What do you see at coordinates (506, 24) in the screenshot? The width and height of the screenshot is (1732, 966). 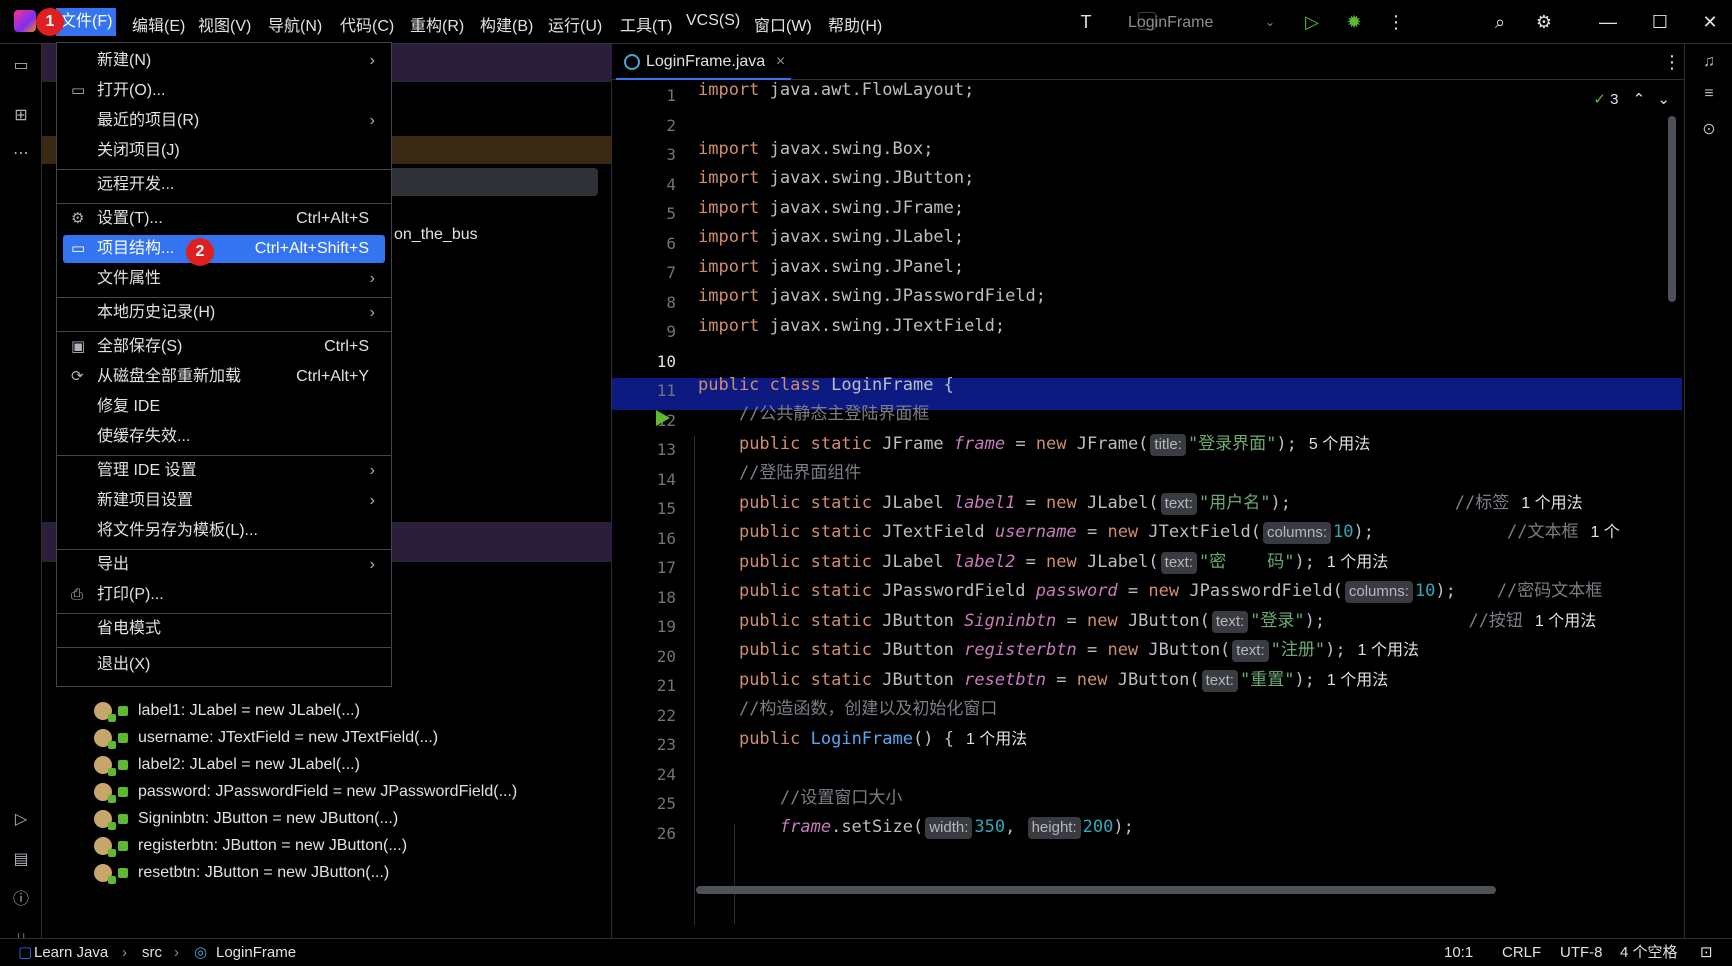 I see `menu-build: 构建(B)` at bounding box center [506, 24].